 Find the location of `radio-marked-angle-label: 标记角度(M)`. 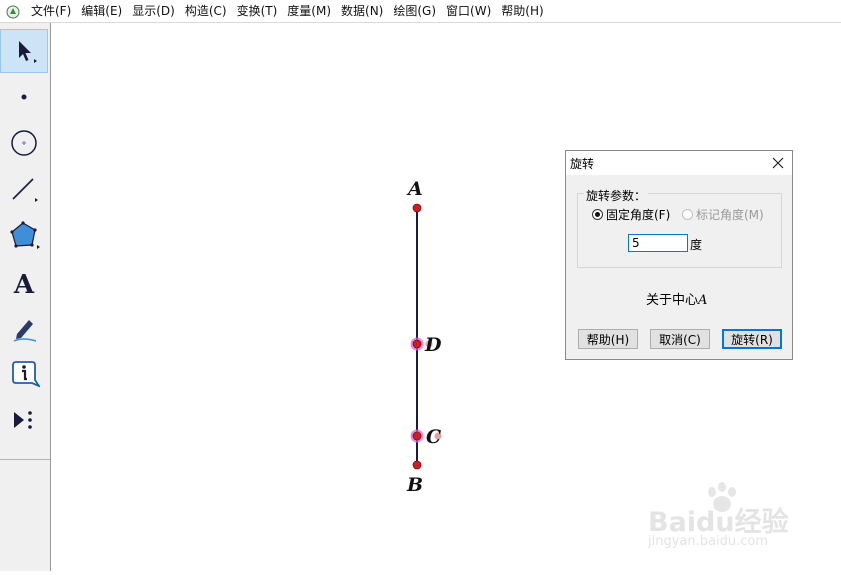

radio-marked-angle-label: 标记角度(M) is located at coordinates (730, 215).